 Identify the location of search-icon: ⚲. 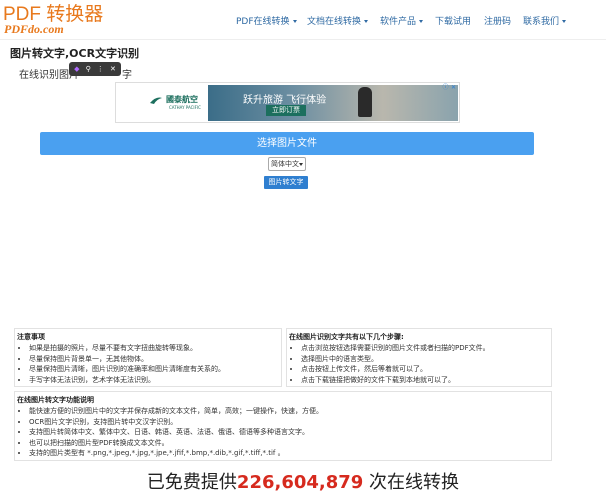
(88, 69).